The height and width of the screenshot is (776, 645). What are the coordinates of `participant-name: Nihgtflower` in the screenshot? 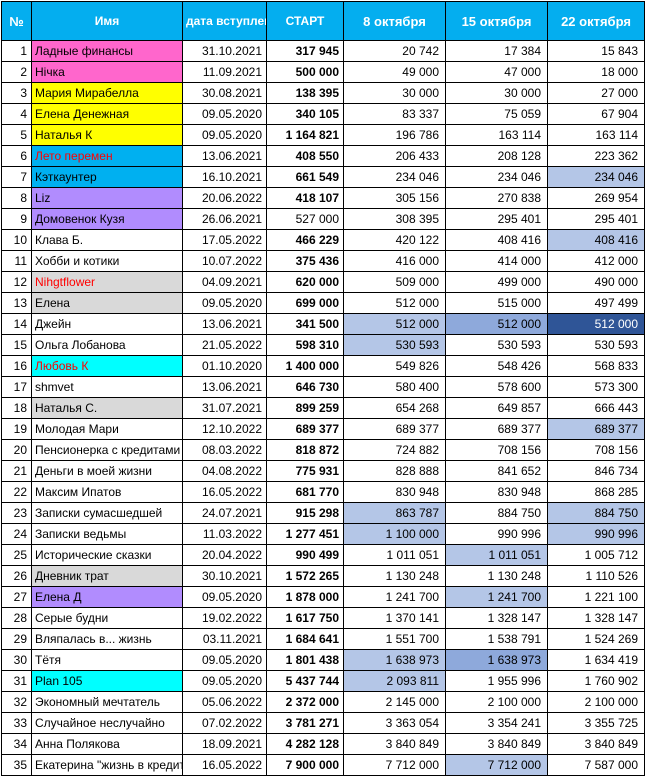 It's located at (107, 282).